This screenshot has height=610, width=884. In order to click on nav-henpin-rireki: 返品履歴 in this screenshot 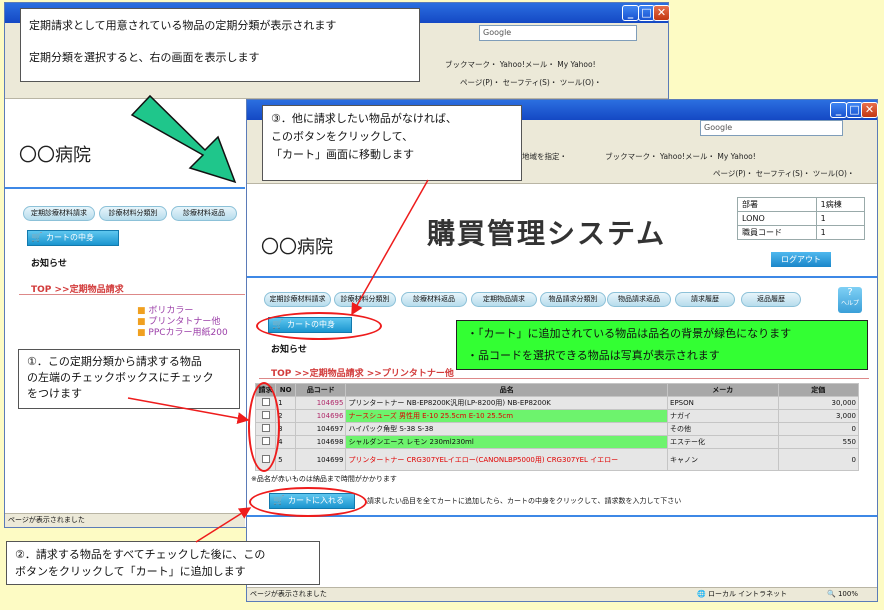, I will do `click(771, 299)`.